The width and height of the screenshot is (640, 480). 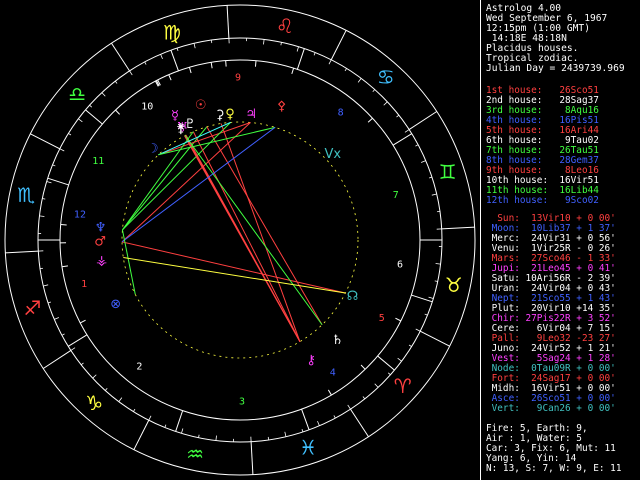 I want to click on planet-icon: ♆, so click(x=101, y=227).